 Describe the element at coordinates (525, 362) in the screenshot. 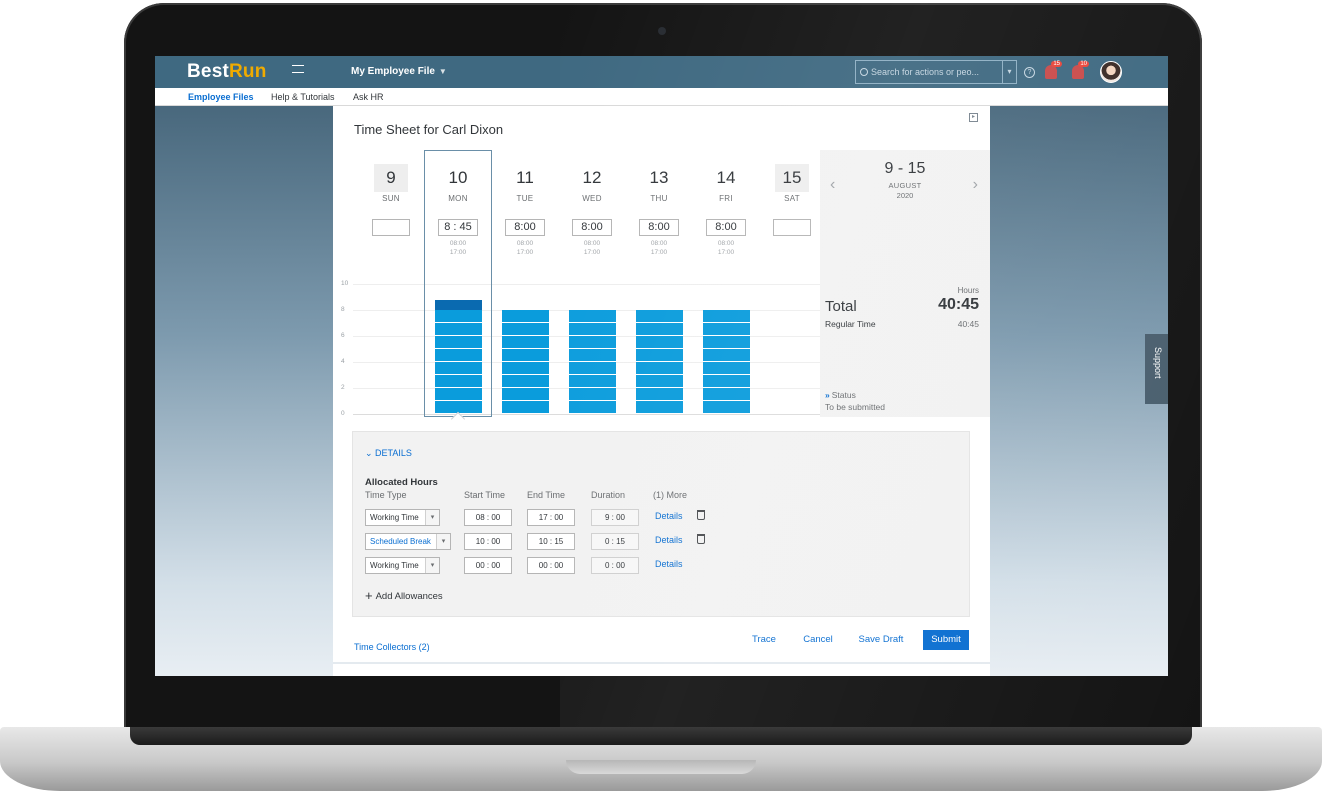

I see `hours-bar-tue` at that location.